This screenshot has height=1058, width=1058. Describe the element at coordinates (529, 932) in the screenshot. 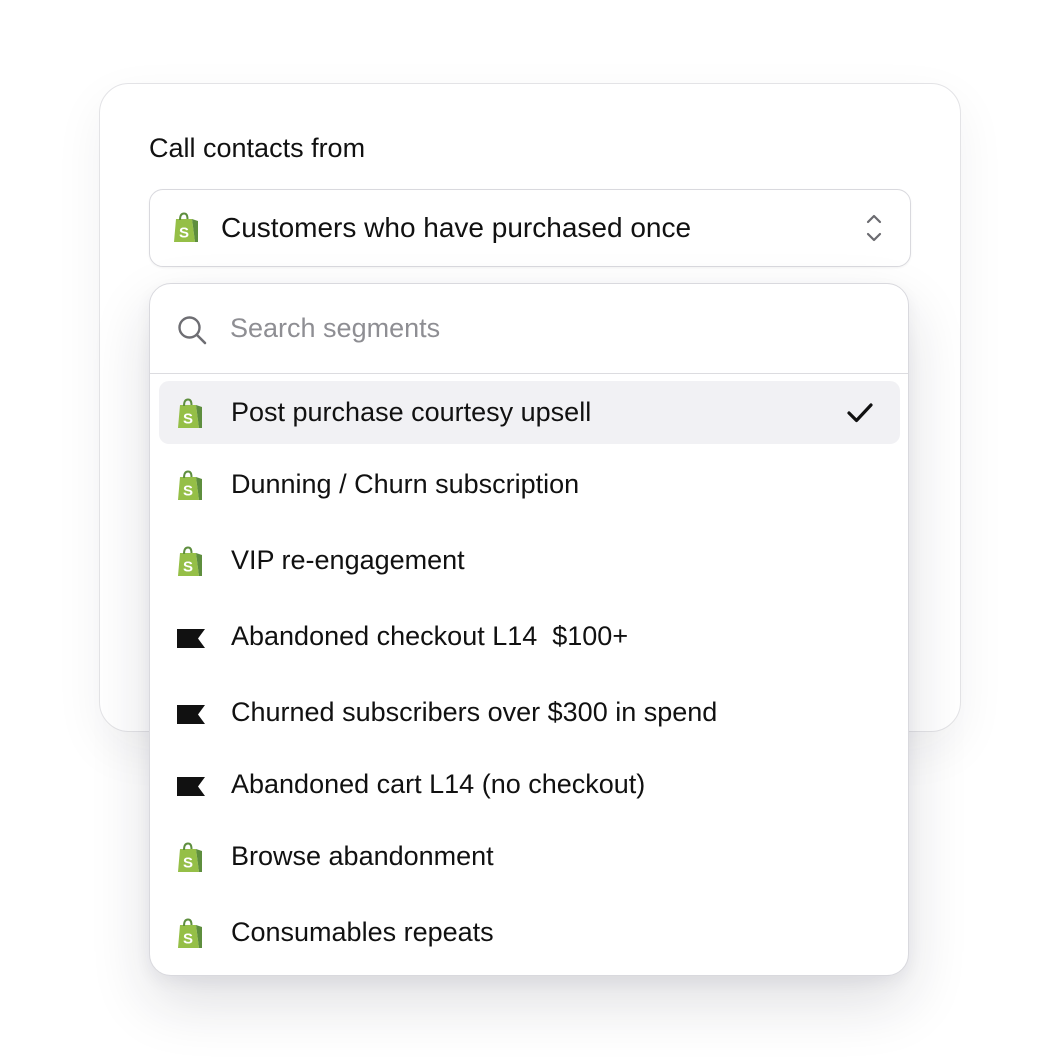

I see `option-consumables-repeats: S Consumables repeats` at that location.